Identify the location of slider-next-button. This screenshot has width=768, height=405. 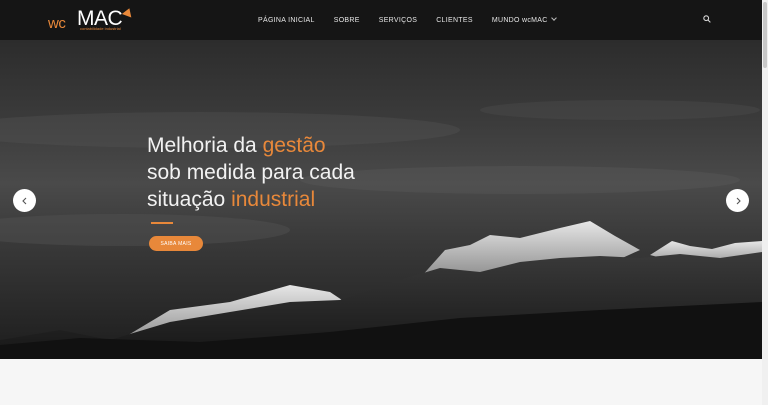
(737, 200).